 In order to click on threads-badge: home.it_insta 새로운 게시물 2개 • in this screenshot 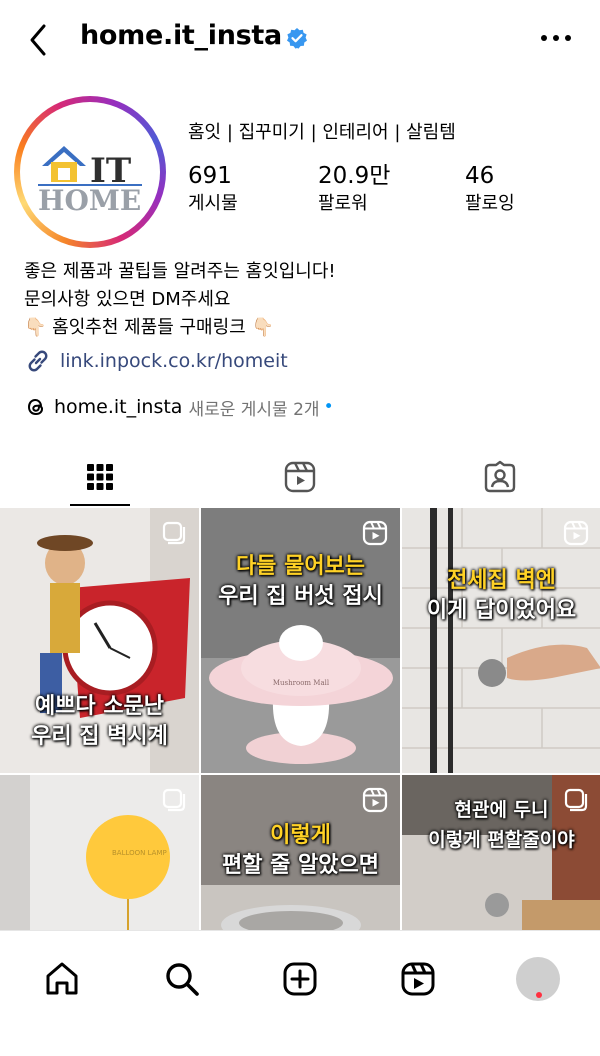, I will do `click(179, 407)`.